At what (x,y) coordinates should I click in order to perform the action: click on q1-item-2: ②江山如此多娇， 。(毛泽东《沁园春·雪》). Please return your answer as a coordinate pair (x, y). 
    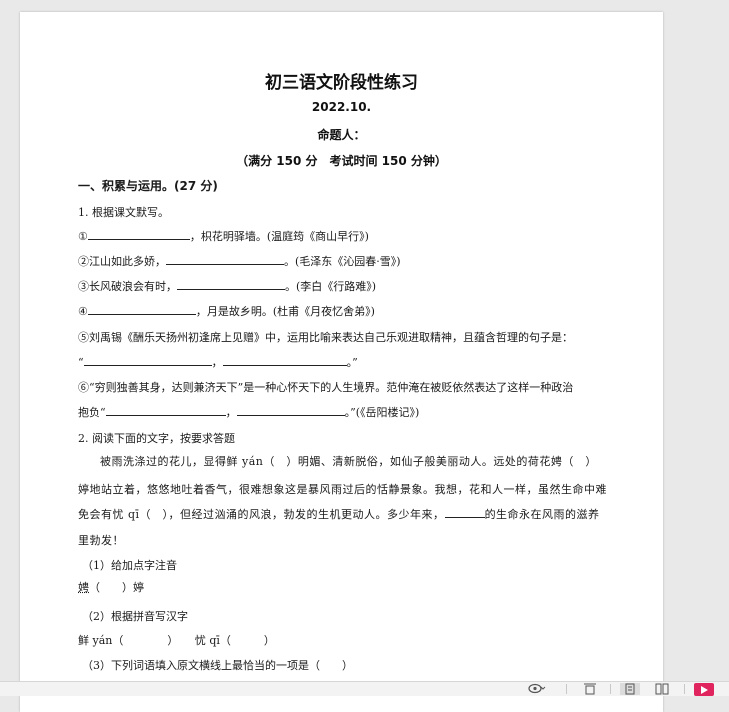
    Looking at the image, I should click on (239, 261).